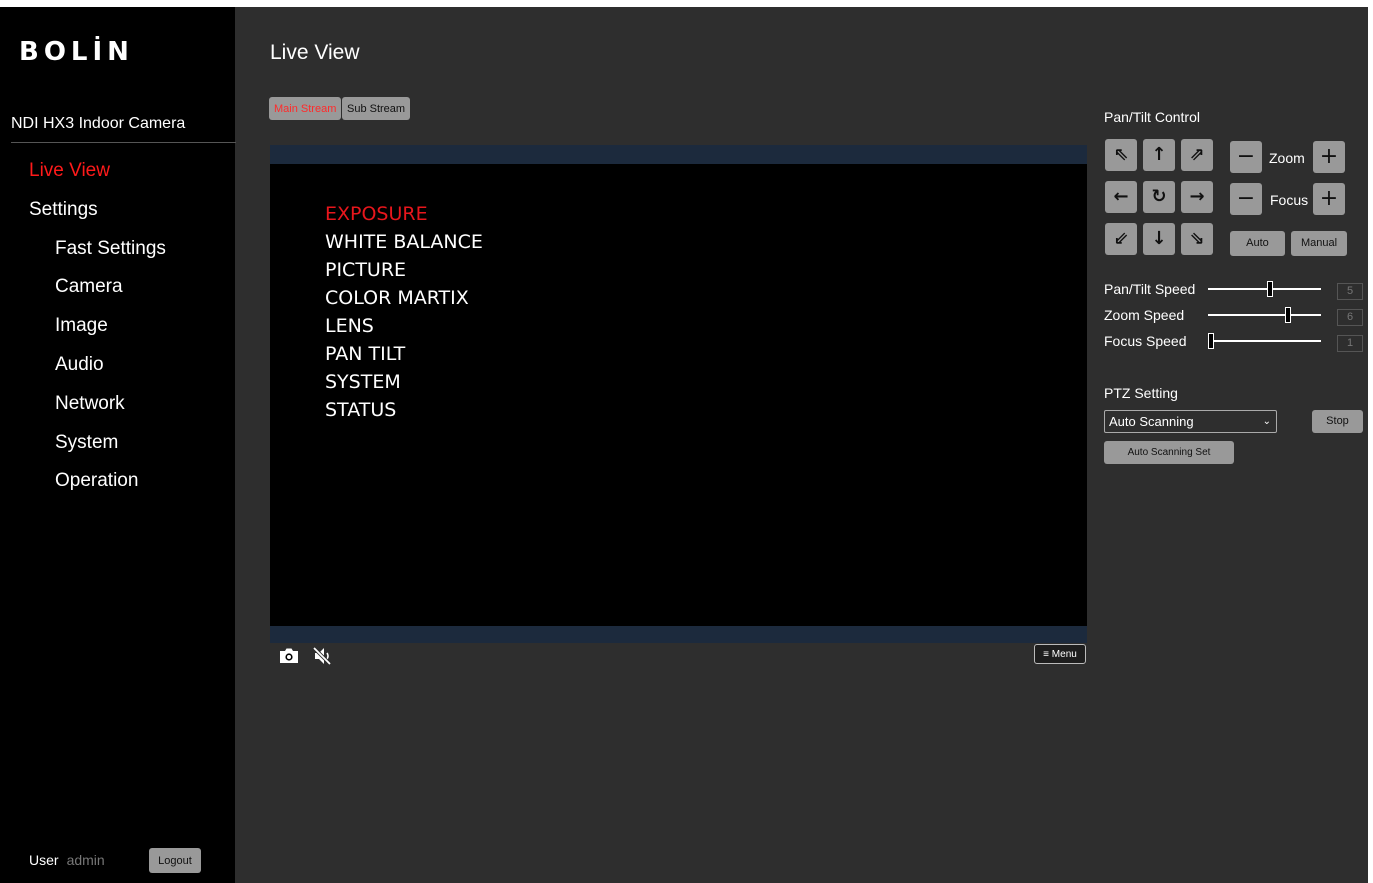 The width and height of the screenshot is (1373, 883). I want to click on zoom-speed-label: Zoom Speed, so click(1144, 315).